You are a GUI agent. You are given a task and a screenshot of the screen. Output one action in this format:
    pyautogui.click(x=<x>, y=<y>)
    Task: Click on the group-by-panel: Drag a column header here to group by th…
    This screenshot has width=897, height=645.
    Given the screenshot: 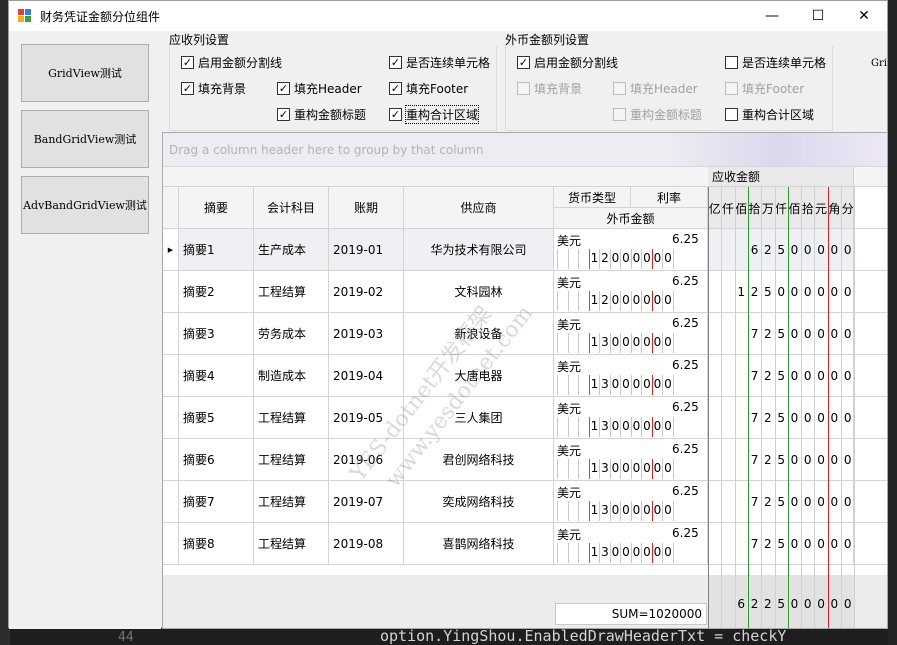 What is the action you would take?
    pyautogui.click(x=525, y=150)
    